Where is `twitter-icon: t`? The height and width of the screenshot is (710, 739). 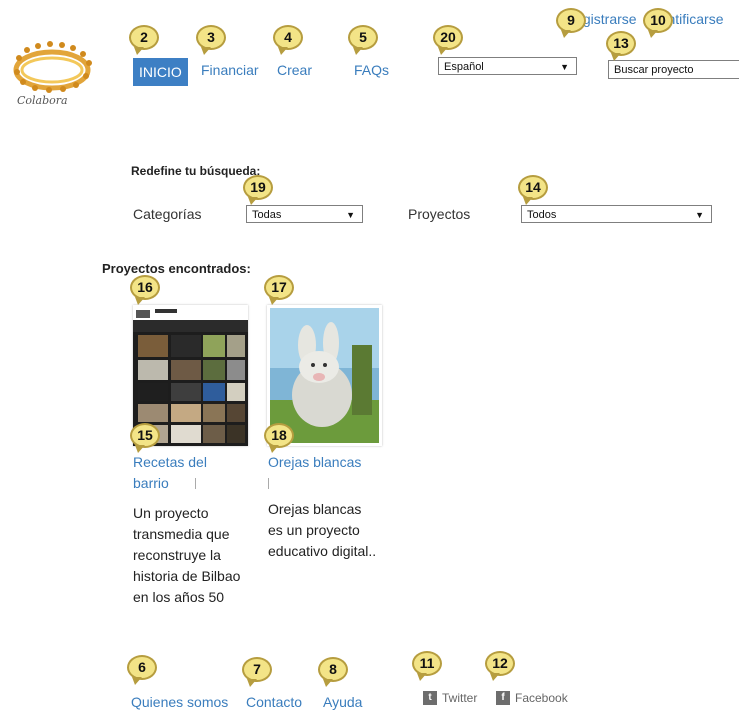
twitter-icon: t is located at coordinates (430, 698).